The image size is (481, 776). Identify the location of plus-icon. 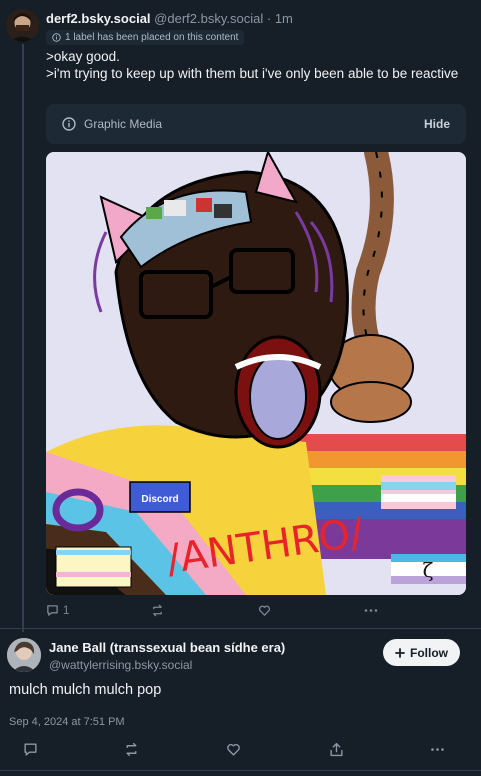
(400, 652).